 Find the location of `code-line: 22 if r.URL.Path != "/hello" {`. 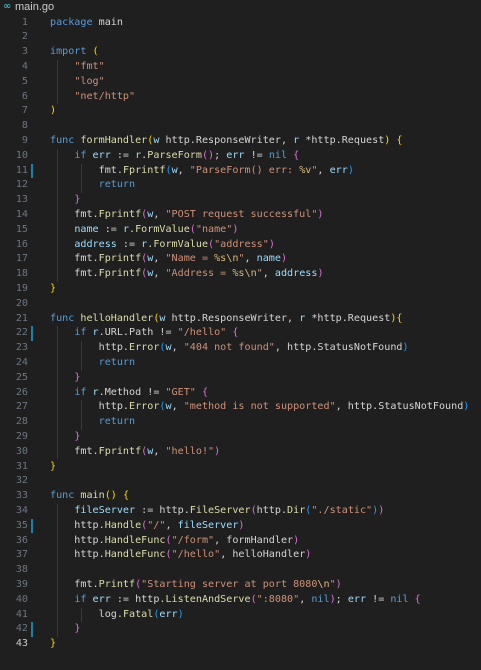

code-line: 22 if r.URL.Path != "/hello" { is located at coordinates (240, 334).